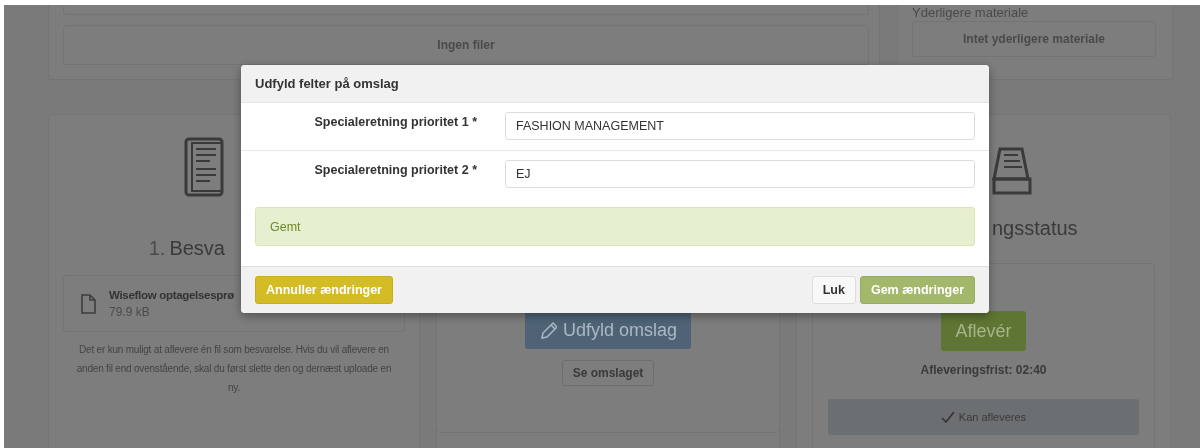  I want to click on input-field: EJ, so click(740, 174).